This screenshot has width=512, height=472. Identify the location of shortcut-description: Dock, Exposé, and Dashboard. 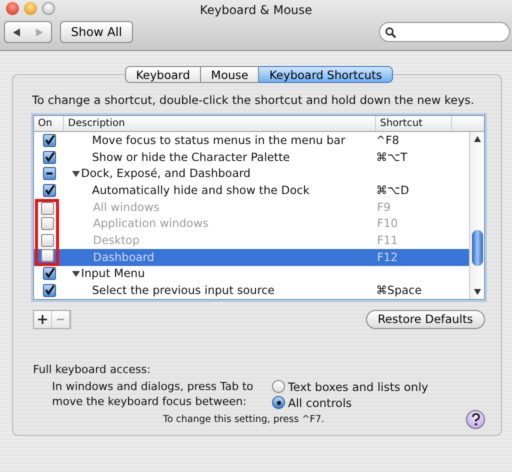
(166, 173).